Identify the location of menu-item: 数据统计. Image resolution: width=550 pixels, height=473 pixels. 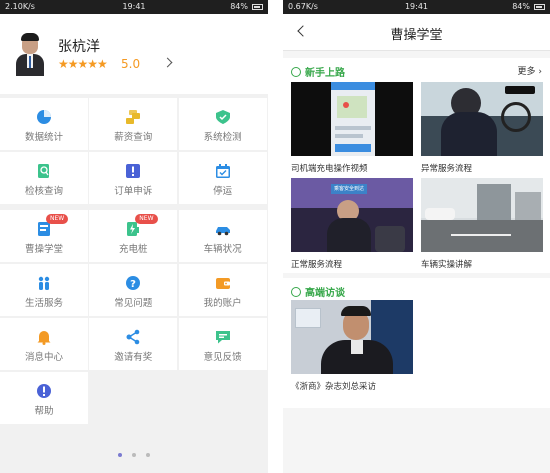
(44, 124).